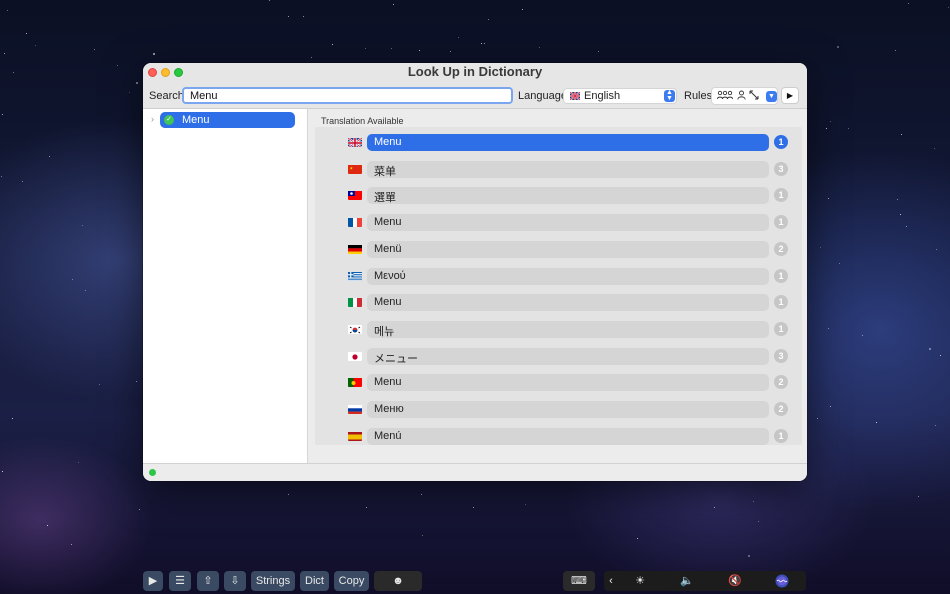  I want to click on emoji-button: ☻, so click(398, 581).